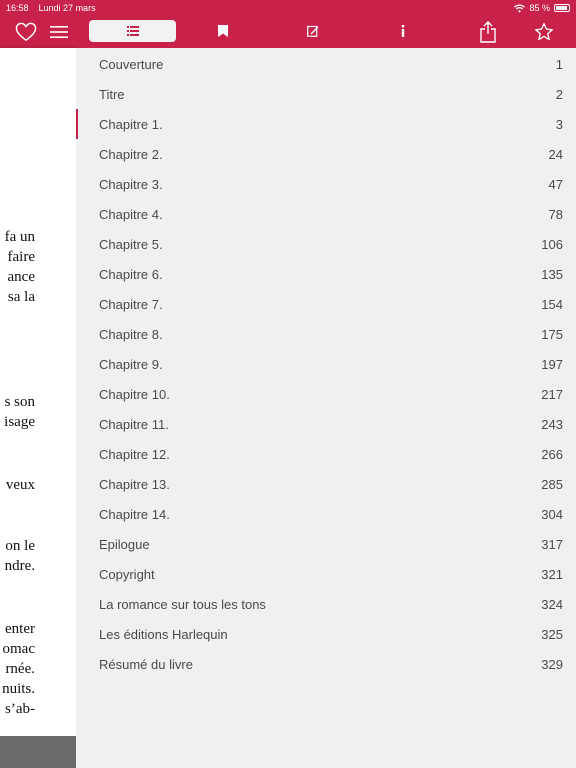 The height and width of the screenshot is (768, 576). What do you see at coordinates (552, 454) in the screenshot?
I see `toc-entry-page: 266` at bounding box center [552, 454].